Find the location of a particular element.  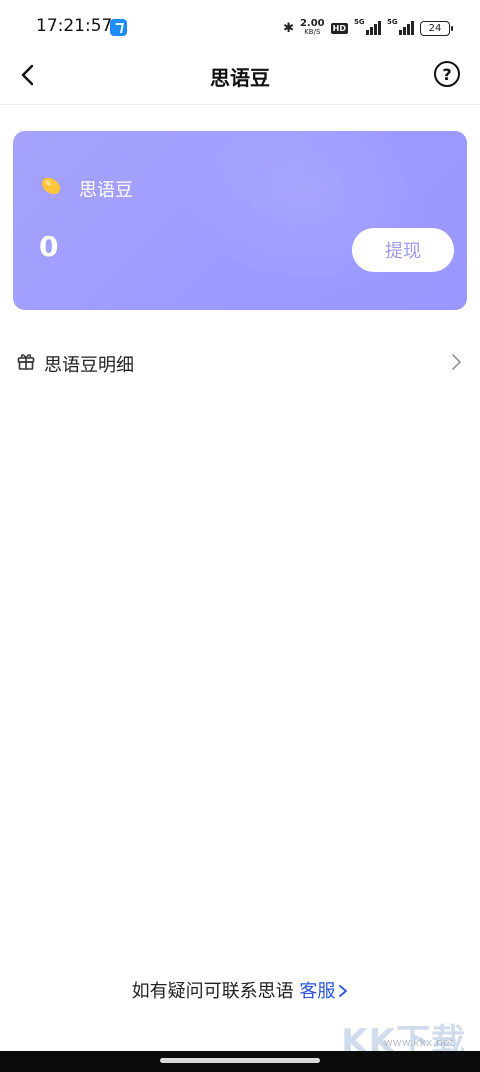

bean-icon is located at coordinates (51, 186).